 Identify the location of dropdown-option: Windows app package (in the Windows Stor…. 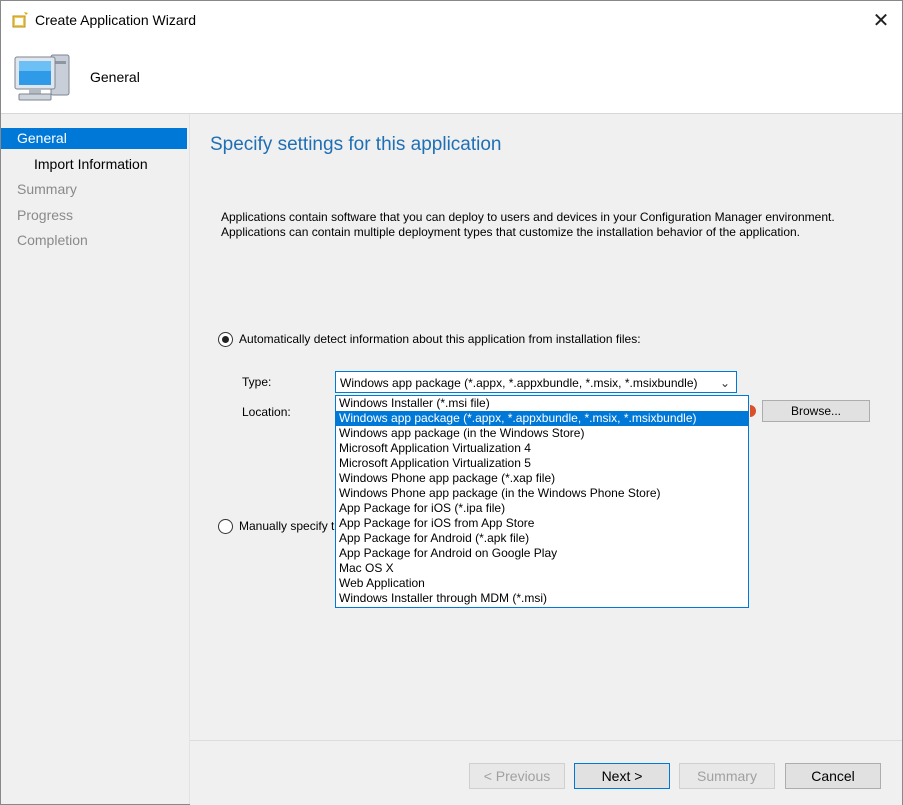
(542, 433).